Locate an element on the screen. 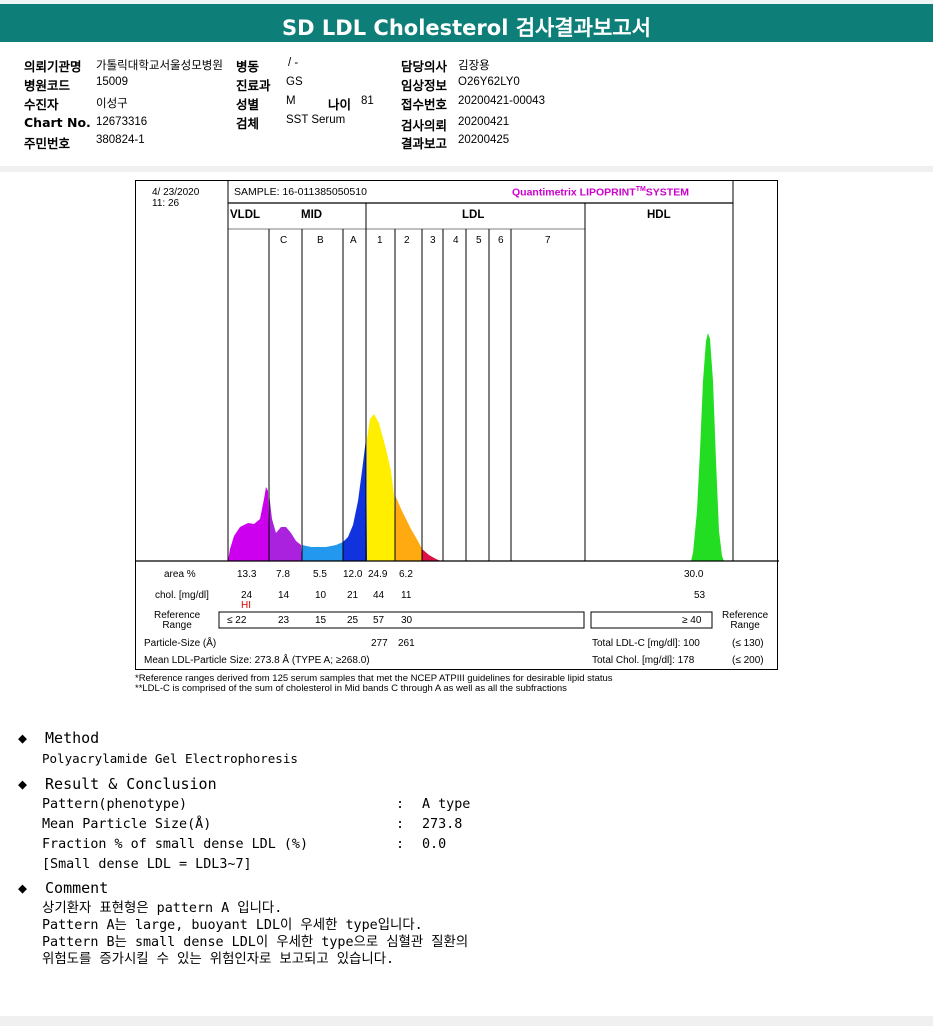 This screenshot has height=1026, width=933. hospital-code-label: 병원코드 is located at coordinates (47, 85).